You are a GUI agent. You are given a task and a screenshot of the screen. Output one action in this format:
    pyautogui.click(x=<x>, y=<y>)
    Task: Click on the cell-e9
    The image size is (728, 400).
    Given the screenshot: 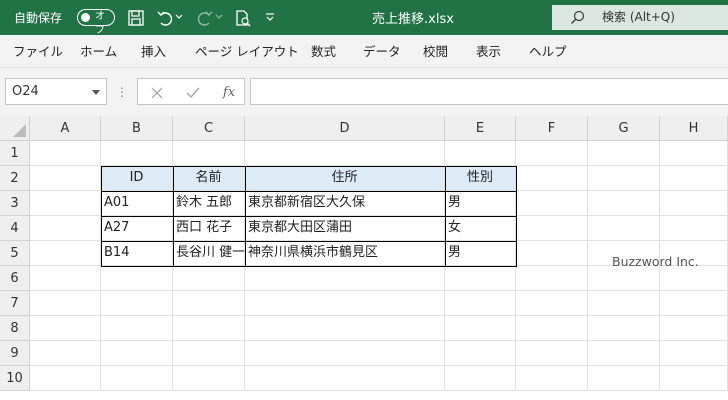 What is the action you would take?
    pyautogui.click(x=480, y=353)
    